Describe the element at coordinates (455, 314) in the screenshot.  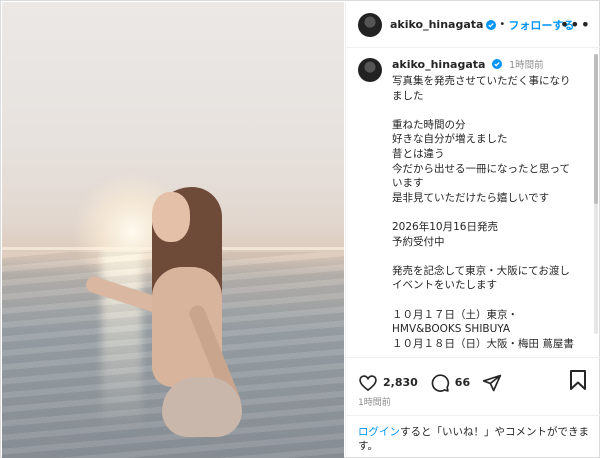
I see `caption-line: １０月１７日（土）東京・` at that location.